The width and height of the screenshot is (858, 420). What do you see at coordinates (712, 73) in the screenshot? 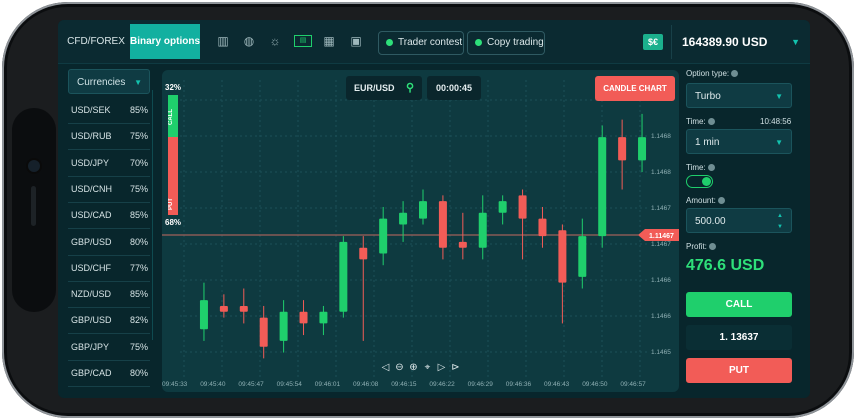
I see `option-type-label: Option type:` at bounding box center [712, 73].